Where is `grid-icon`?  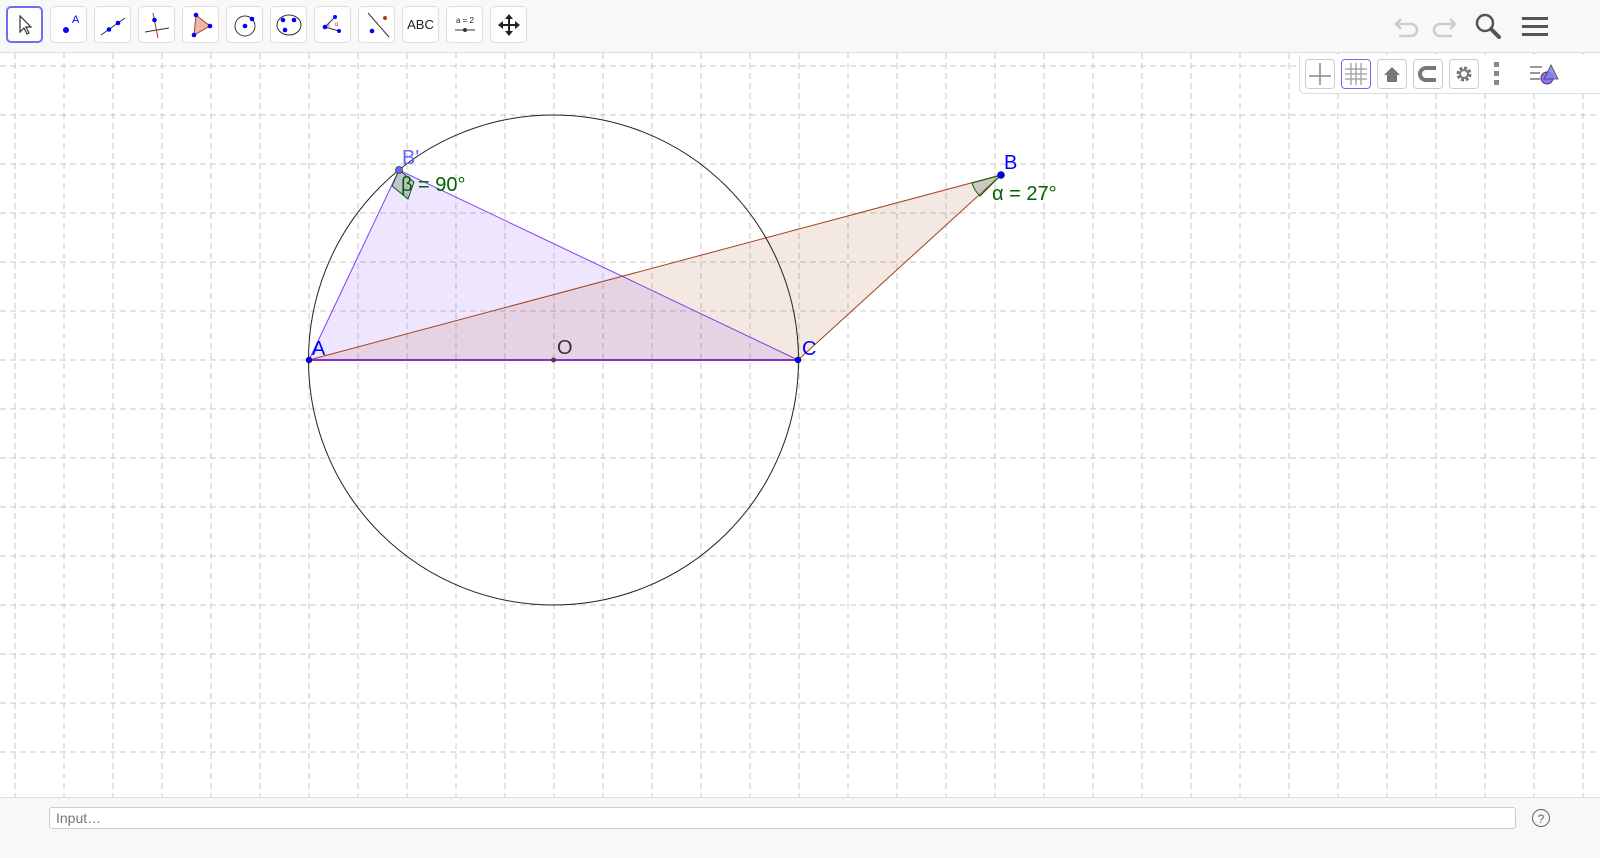
grid-icon is located at coordinates (1356, 74).